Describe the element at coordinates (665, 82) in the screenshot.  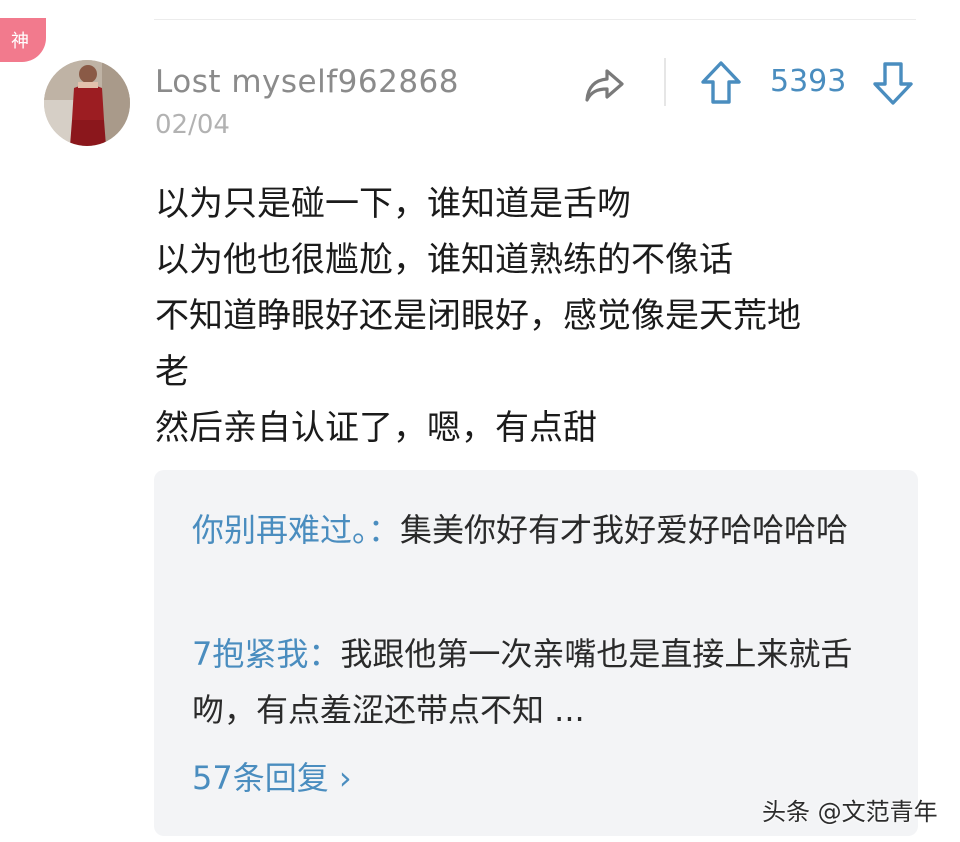
I see `vertical-divider` at that location.